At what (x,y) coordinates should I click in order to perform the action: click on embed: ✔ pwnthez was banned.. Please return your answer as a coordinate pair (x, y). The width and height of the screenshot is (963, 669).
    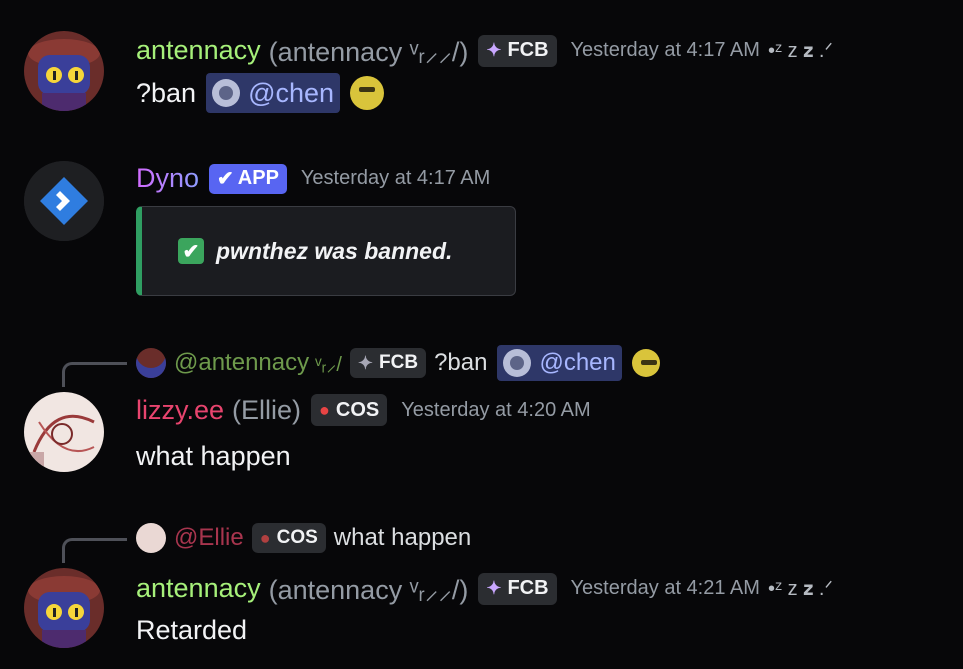
    Looking at the image, I should click on (326, 251).